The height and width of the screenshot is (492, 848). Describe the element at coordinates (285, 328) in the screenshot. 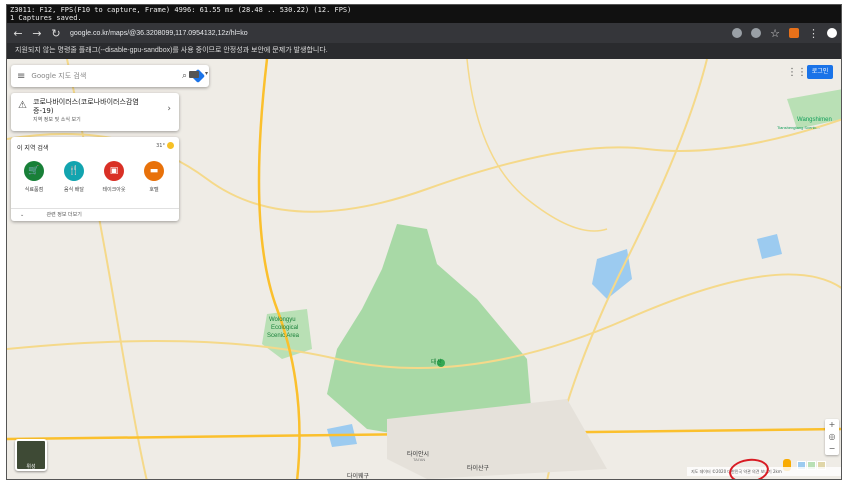

I see `map-label-wolongyu-2: Ecological` at that location.